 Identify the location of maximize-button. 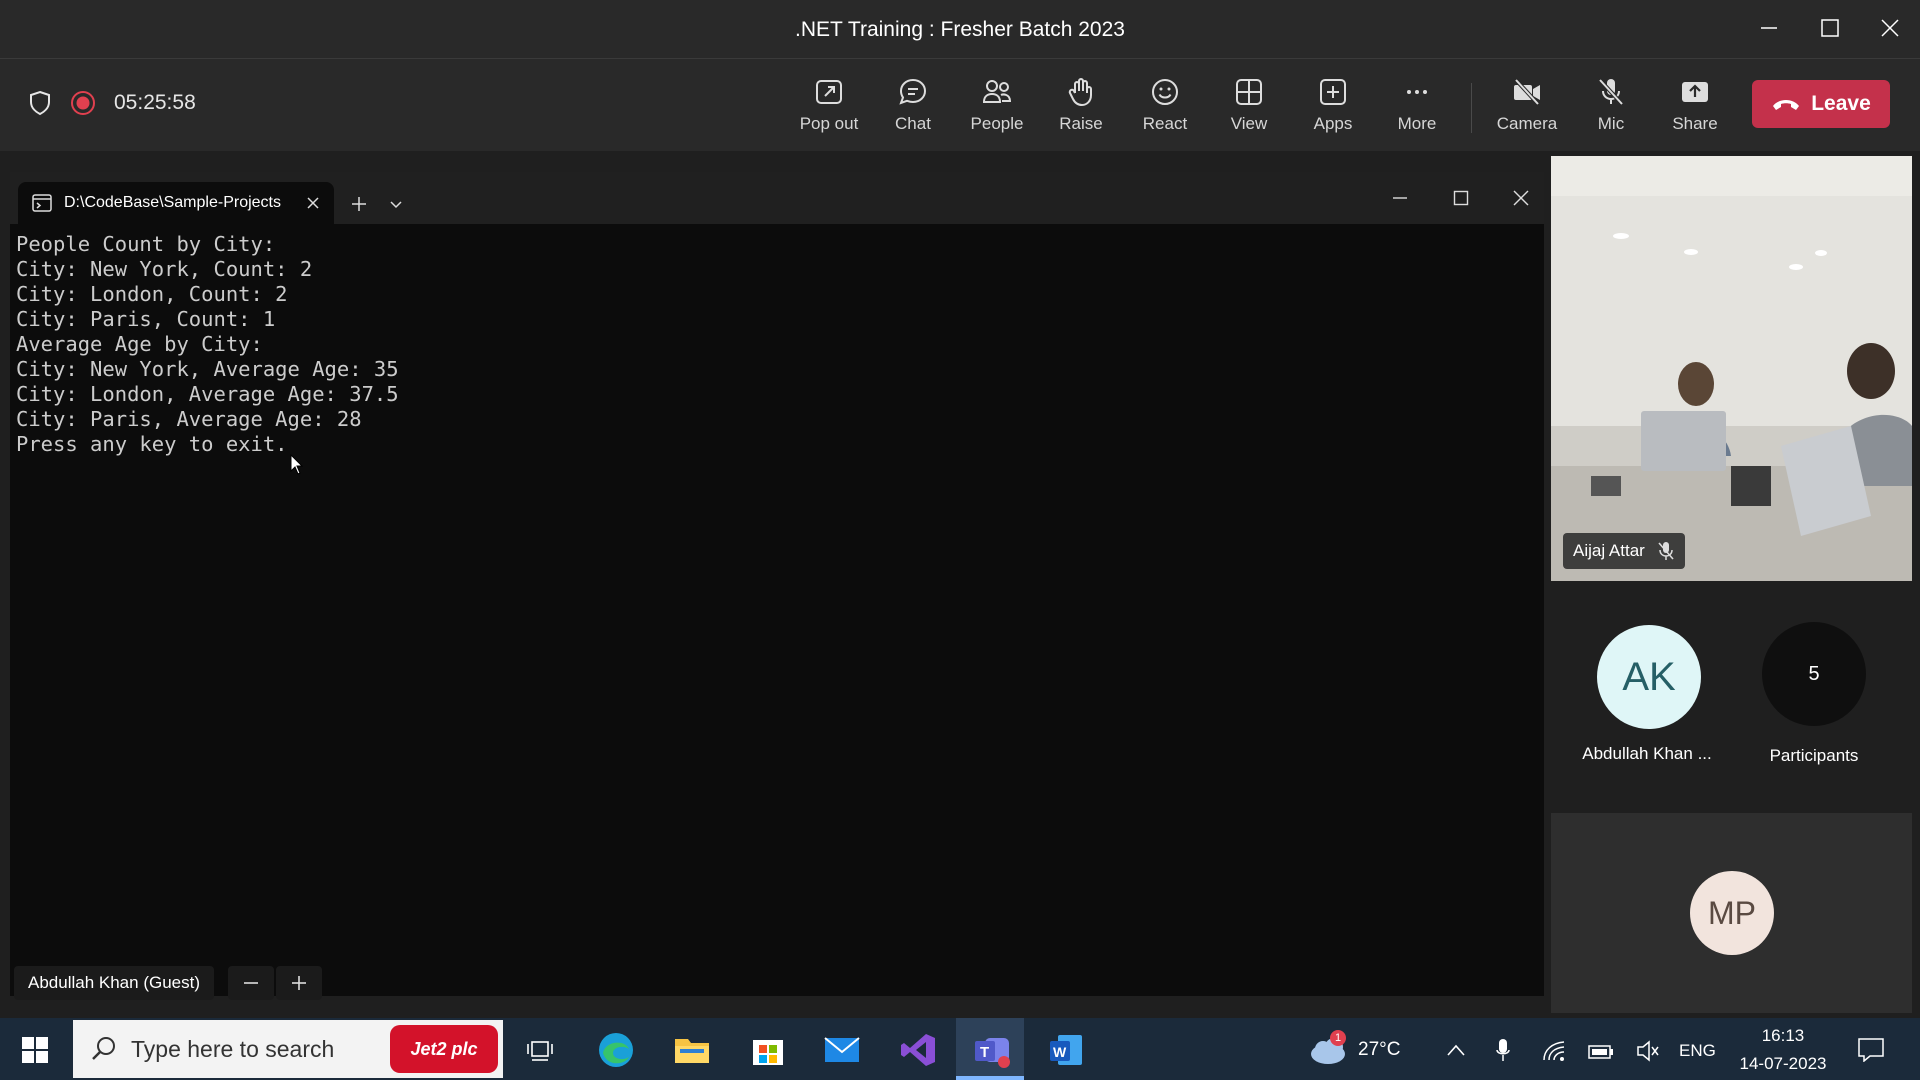
(1830, 28).